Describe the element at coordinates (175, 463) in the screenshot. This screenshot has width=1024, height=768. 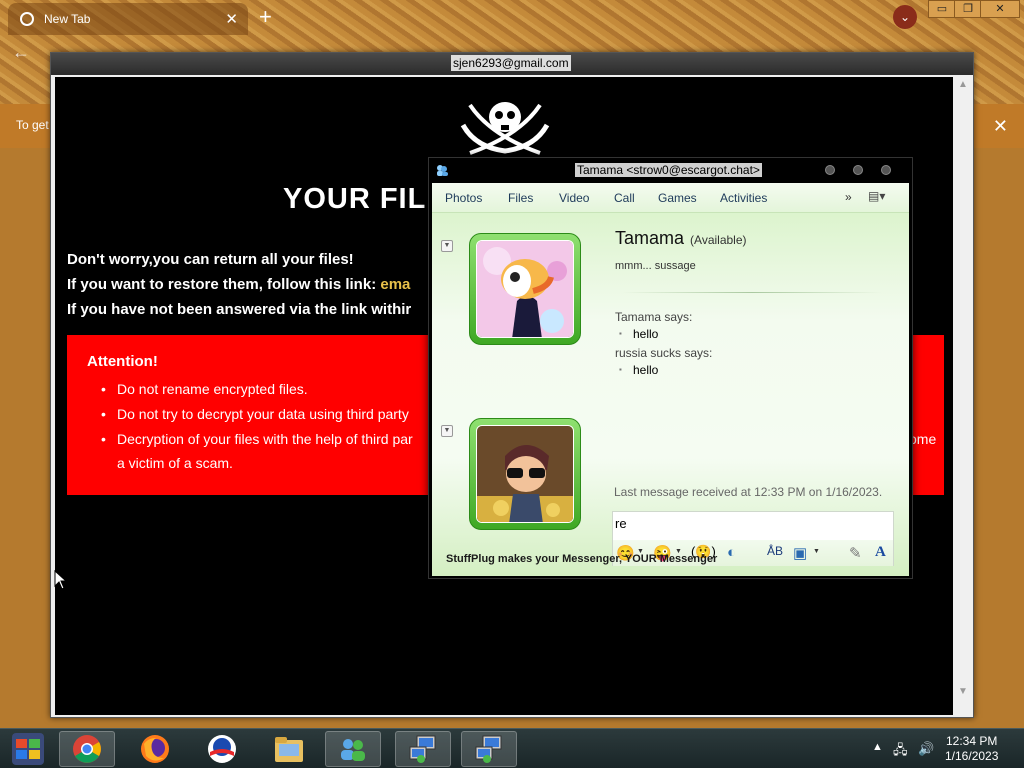
I see `attention-item-continued: a victim of a scam.` at that location.